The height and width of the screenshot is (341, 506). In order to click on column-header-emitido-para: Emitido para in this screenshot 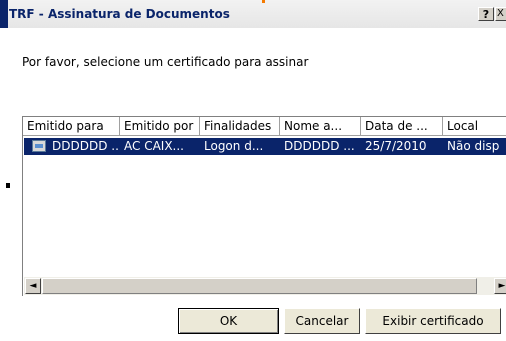, I will do `click(71, 126)`.